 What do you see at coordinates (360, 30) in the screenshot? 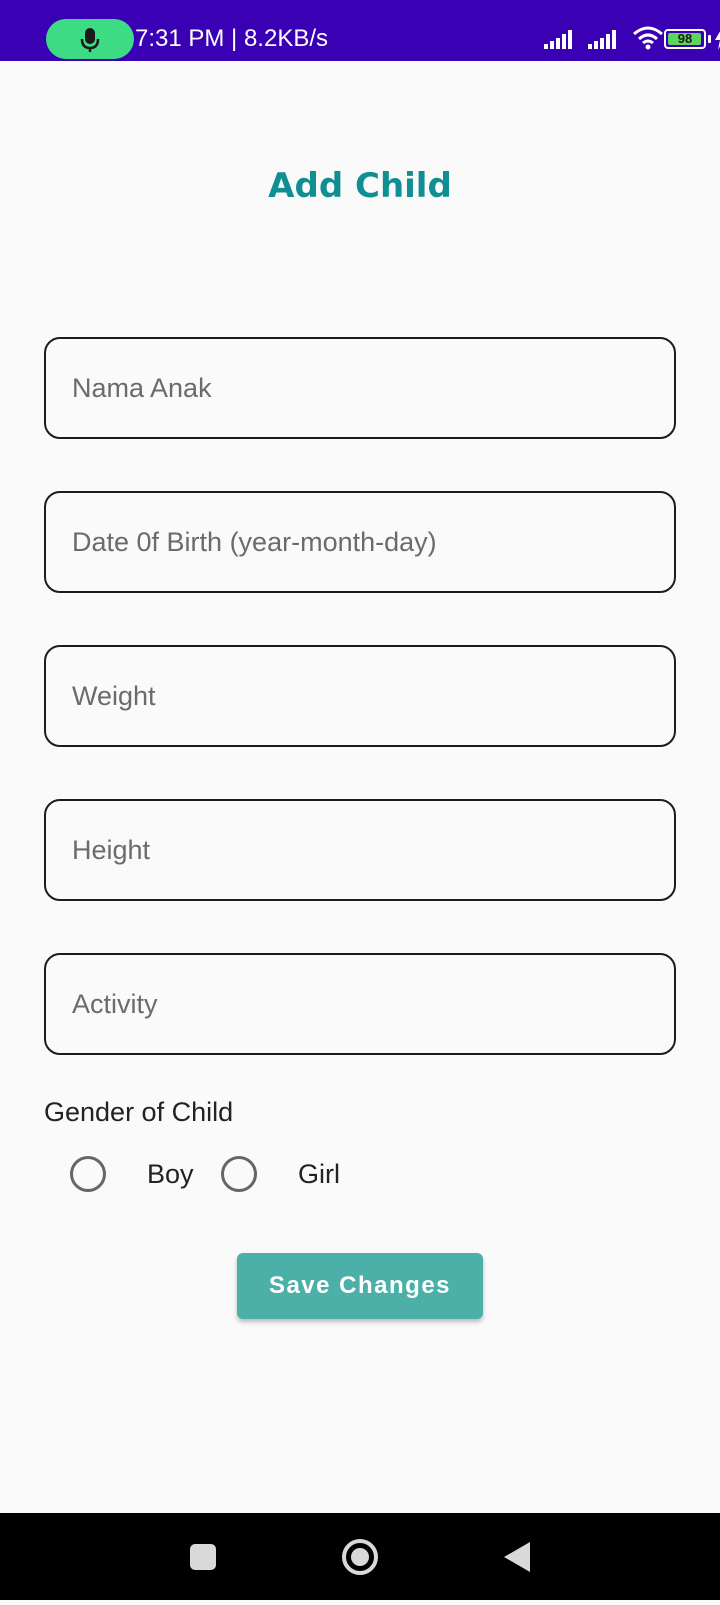
I see `status-bar: 7:31 PM | 8.2KB/s 98` at bounding box center [360, 30].